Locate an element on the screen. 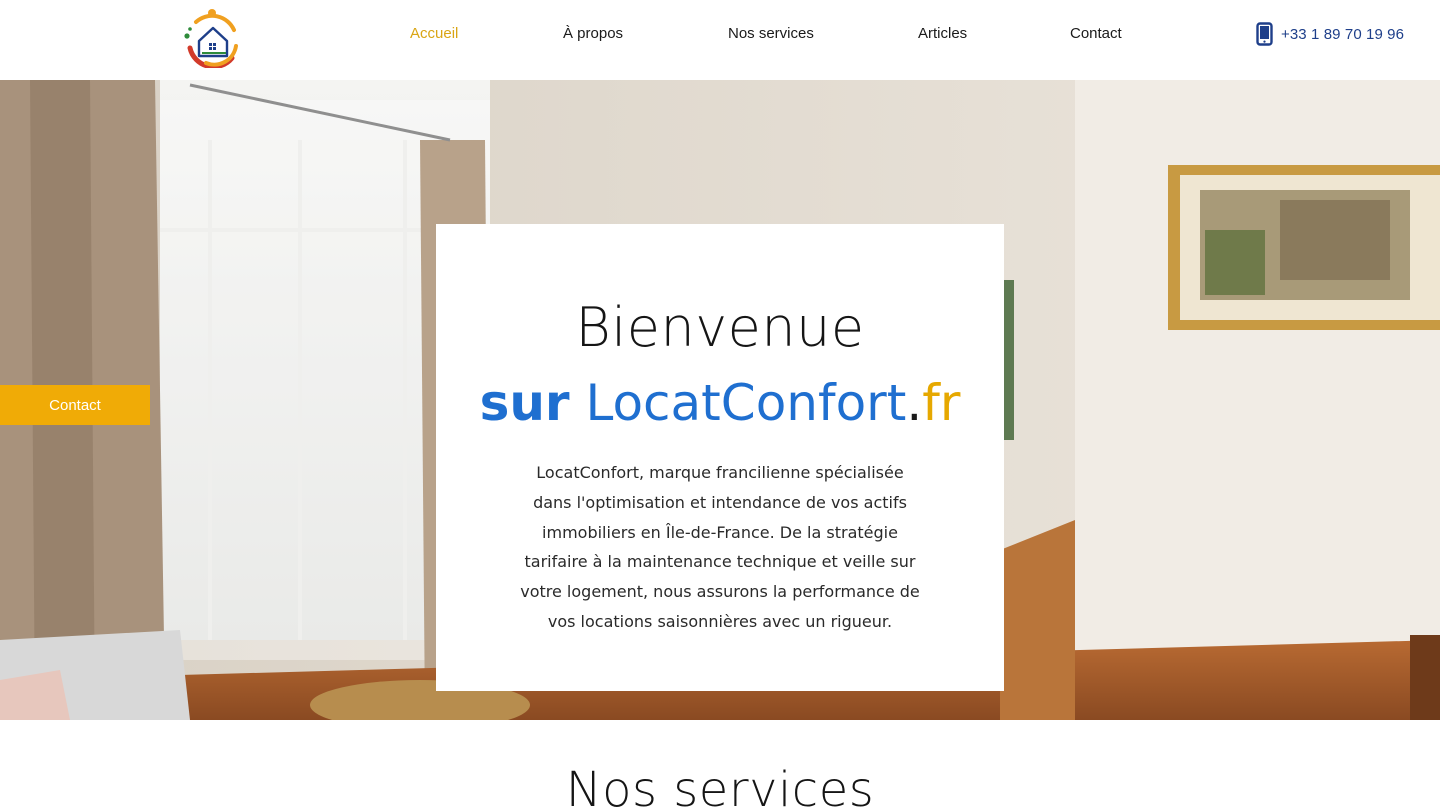 The height and width of the screenshot is (810, 1440). phone-icon is located at coordinates (1264, 34).